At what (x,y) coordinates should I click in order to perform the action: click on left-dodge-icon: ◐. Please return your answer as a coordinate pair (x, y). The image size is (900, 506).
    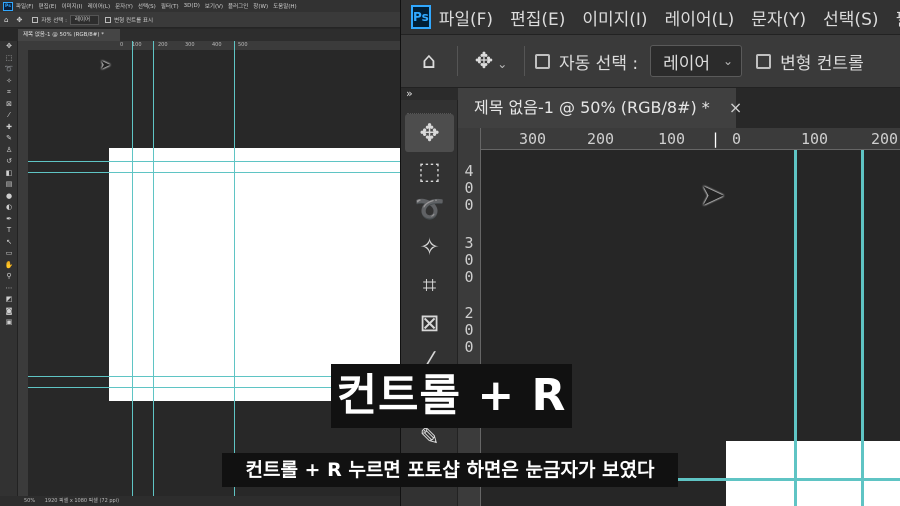
    Looking at the image, I should click on (9, 208).